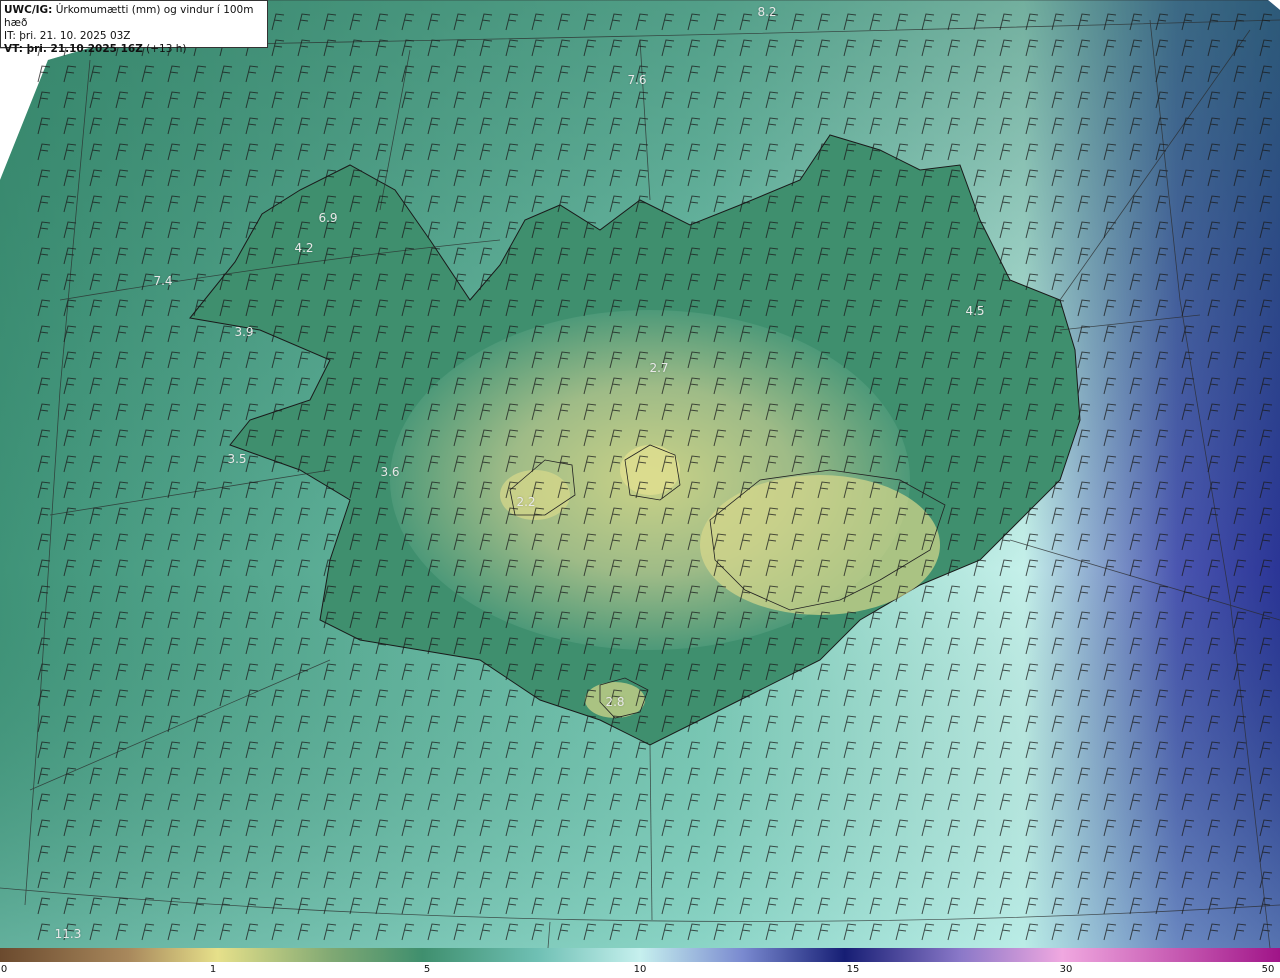 The height and width of the screenshot is (978, 1280). What do you see at coordinates (427, 969) in the screenshot?
I see `colorbar-tick: 5` at bounding box center [427, 969].